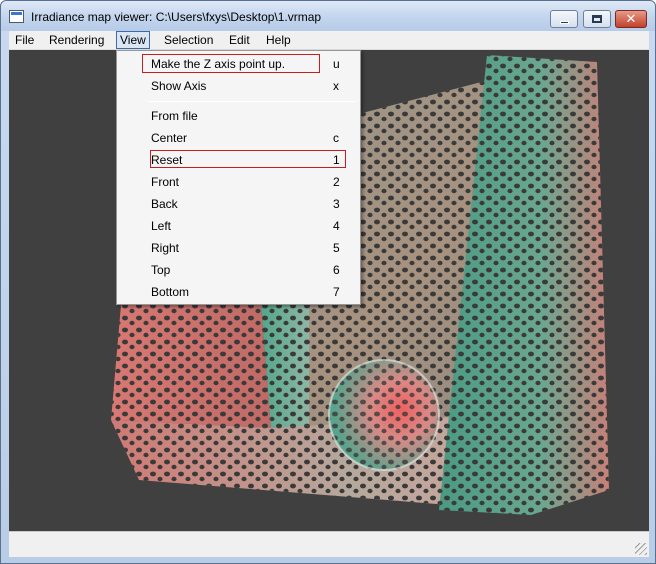  What do you see at coordinates (161, 270) in the screenshot?
I see `menu-item-label: Top` at bounding box center [161, 270].